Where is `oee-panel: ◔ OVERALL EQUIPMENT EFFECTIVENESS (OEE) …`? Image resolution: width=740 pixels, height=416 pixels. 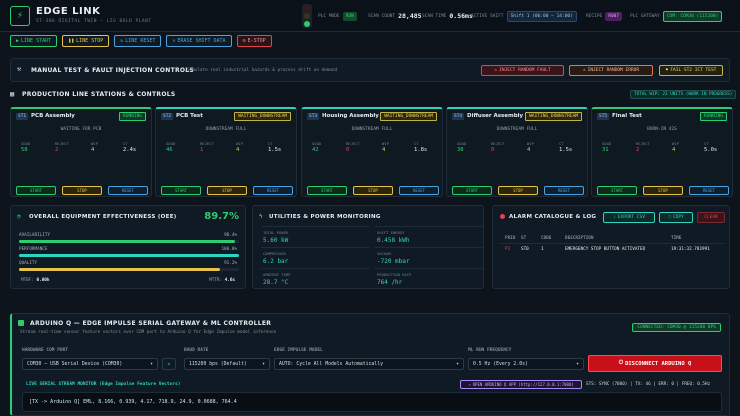 oee-panel: ◔ OVERALL EQUIPMENT EFFECTIVENESS (OEE) … is located at coordinates (128, 247).